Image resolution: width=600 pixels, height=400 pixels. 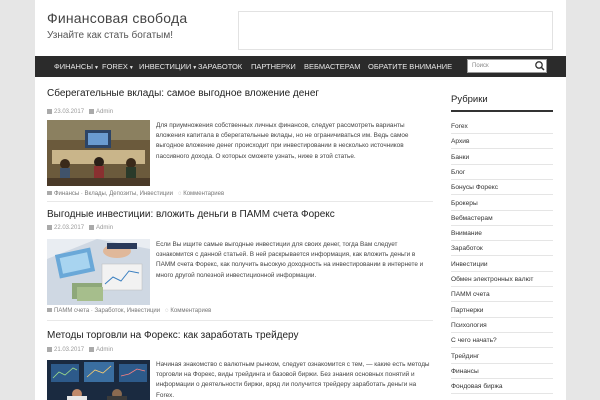 What do you see at coordinates (273, 66) in the screenshot?
I see `nav-item-affiliates: ПАРТНЕРКИ` at bounding box center [273, 66].